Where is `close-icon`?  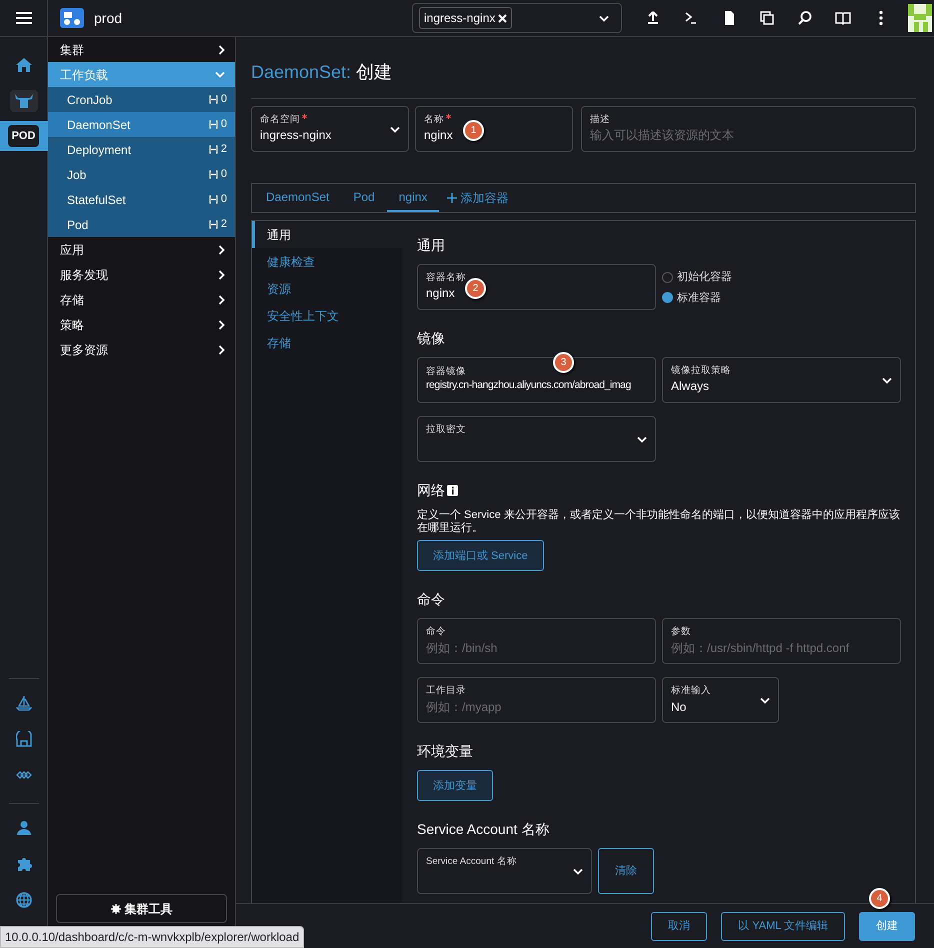 close-icon is located at coordinates (503, 18).